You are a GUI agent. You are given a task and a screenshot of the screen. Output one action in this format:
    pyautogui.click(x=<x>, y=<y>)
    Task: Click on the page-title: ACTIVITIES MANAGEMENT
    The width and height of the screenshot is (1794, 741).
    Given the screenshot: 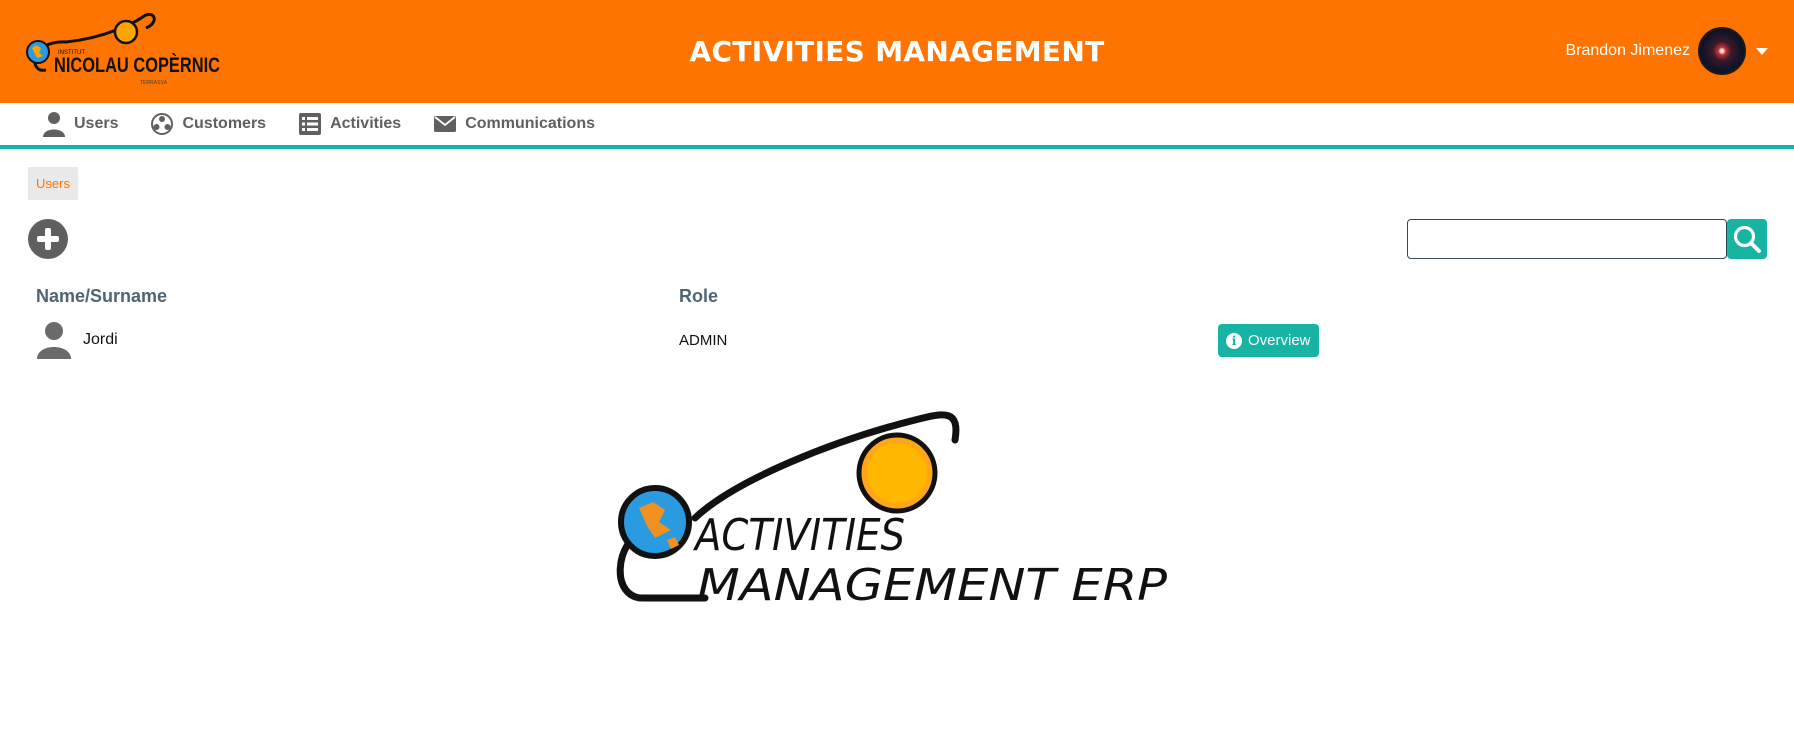 What is the action you would take?
    pyautogui.click(x=897, y=51)
    